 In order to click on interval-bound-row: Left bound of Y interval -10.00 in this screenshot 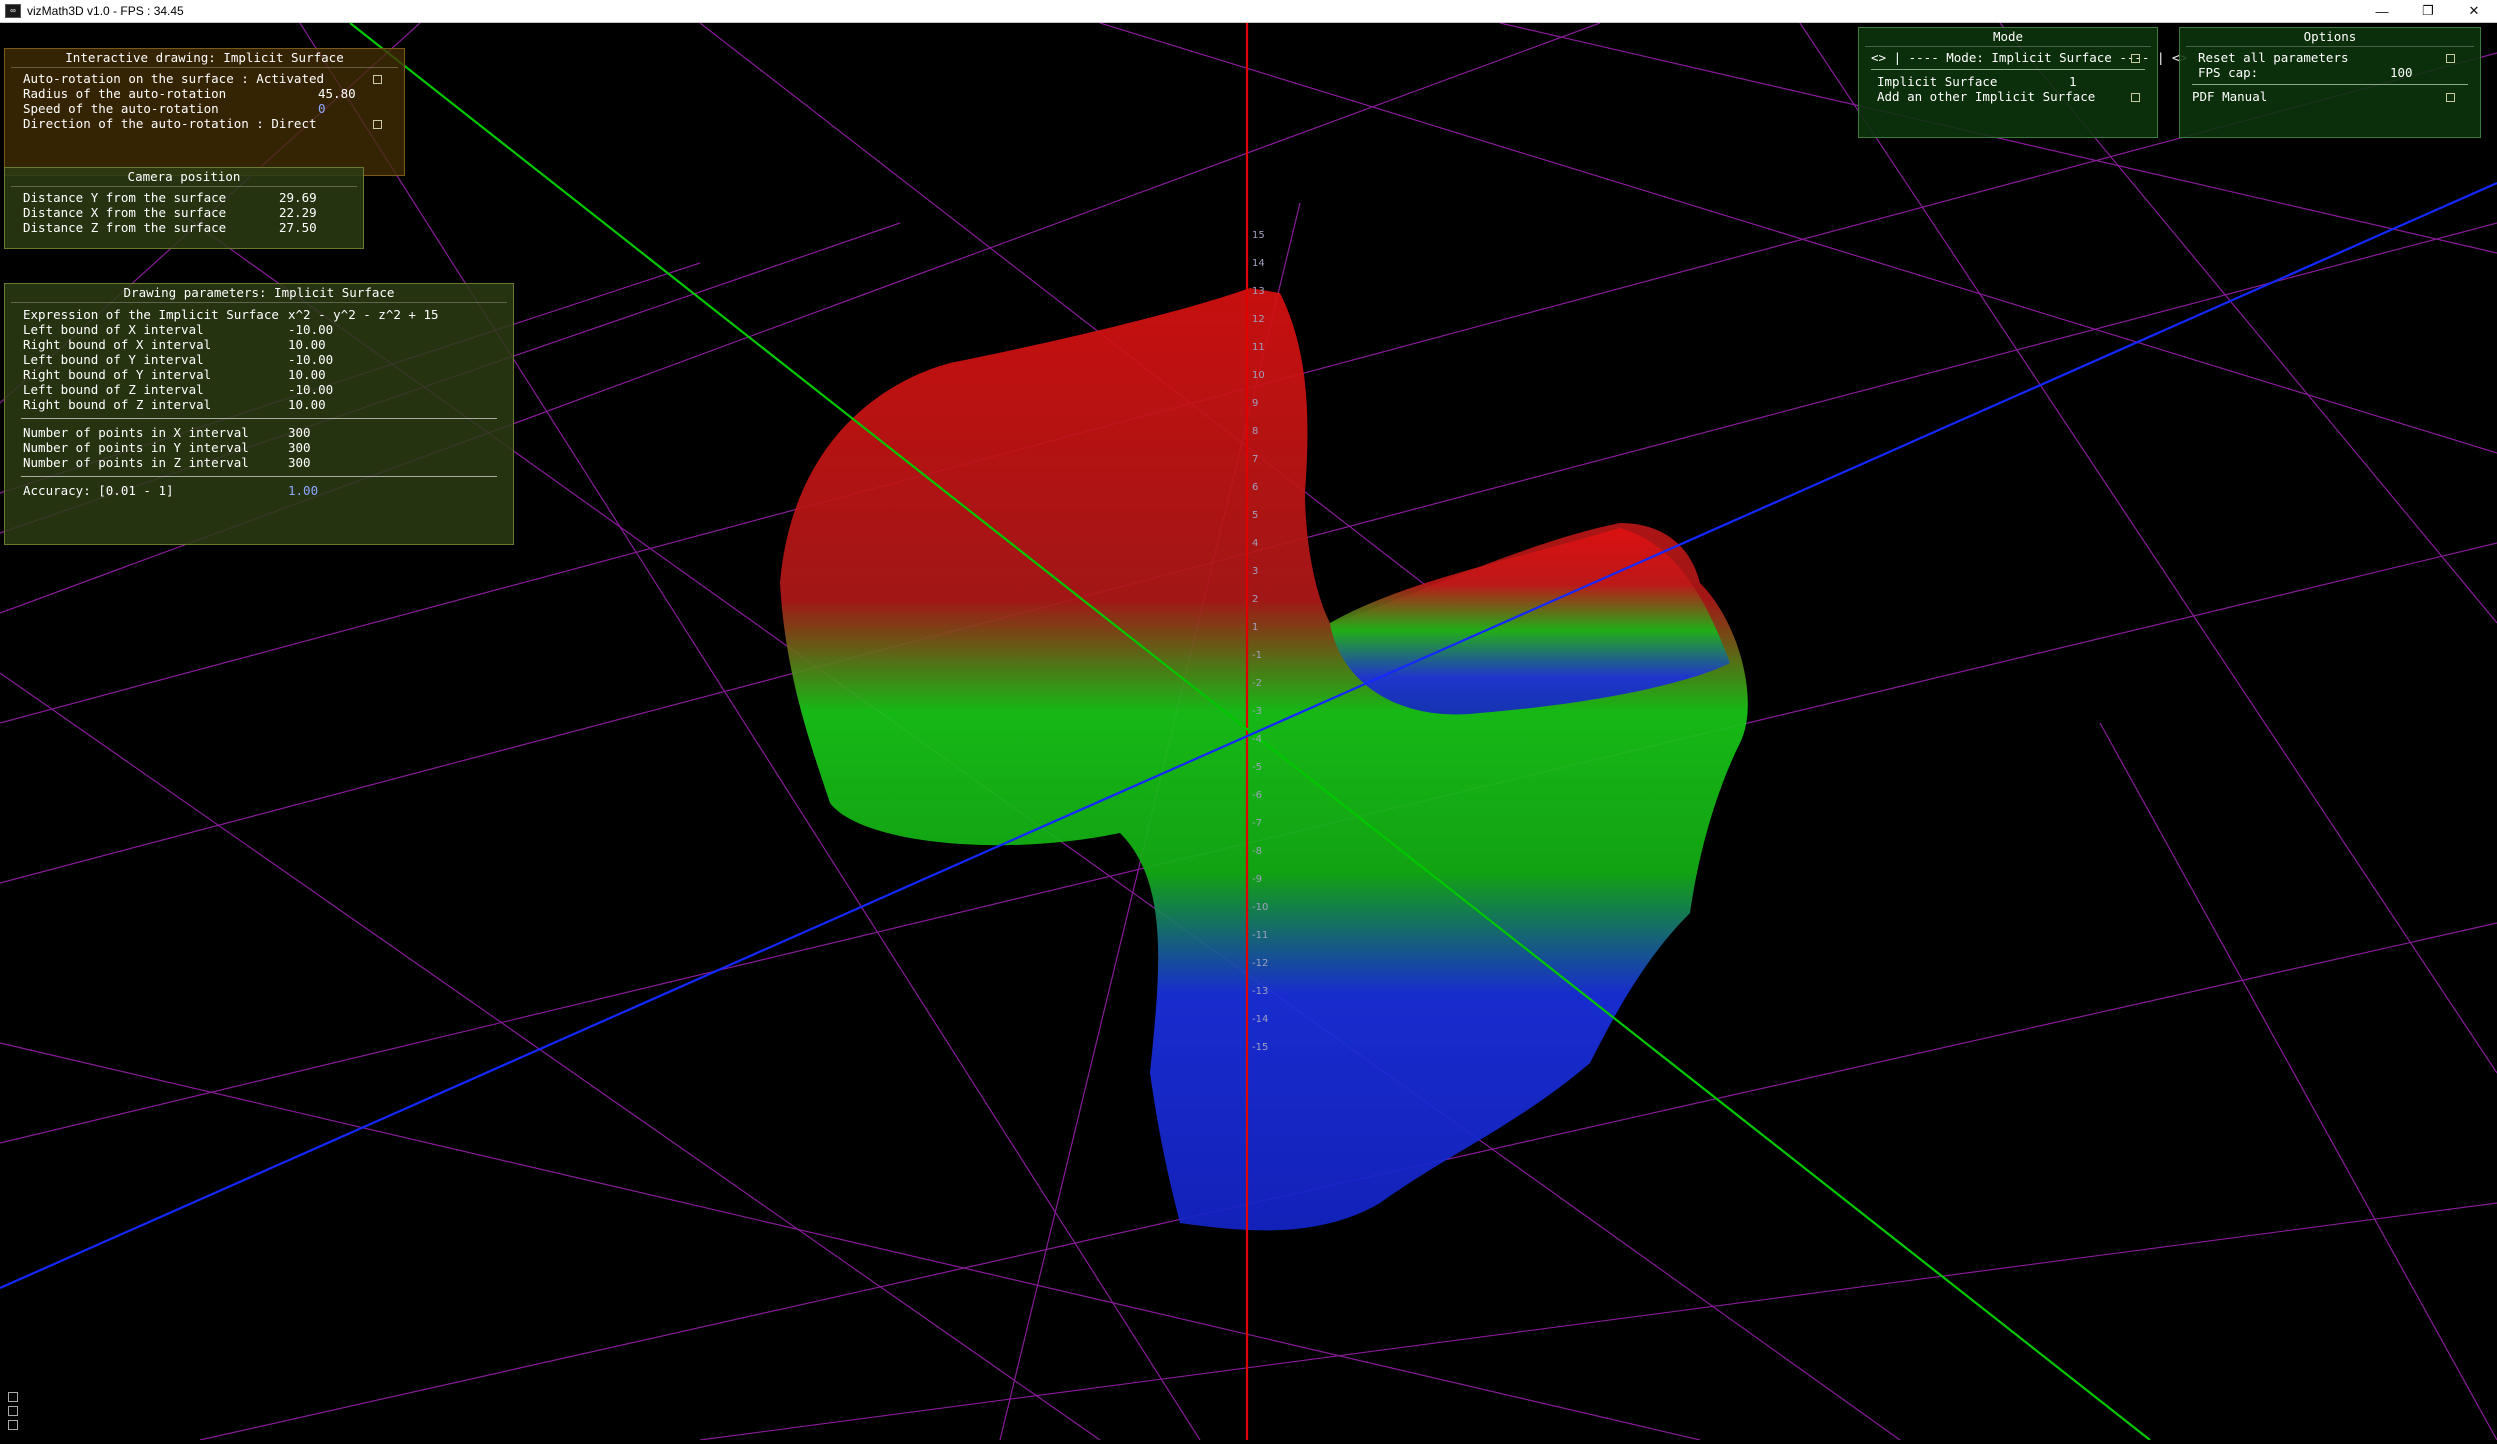, I will do `click(259, 359)`.